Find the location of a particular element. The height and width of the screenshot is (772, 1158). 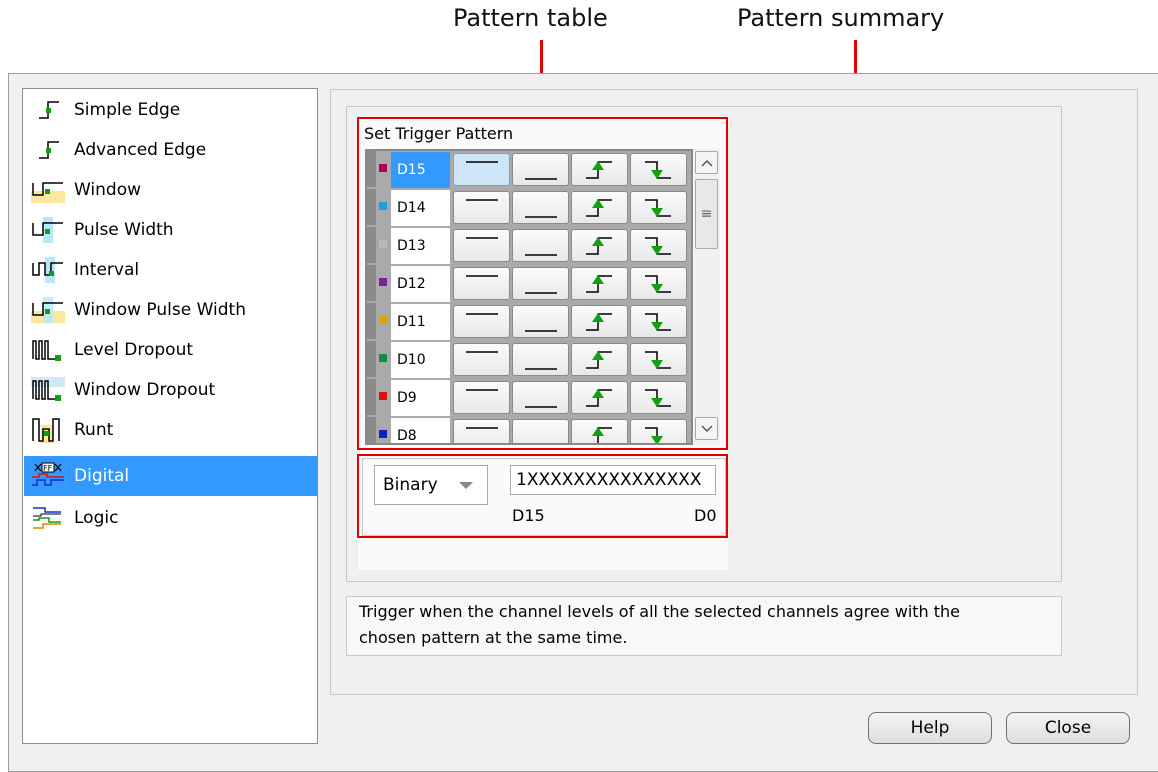

pattern-row-d14: D14 is located at coordinates (529, 207).